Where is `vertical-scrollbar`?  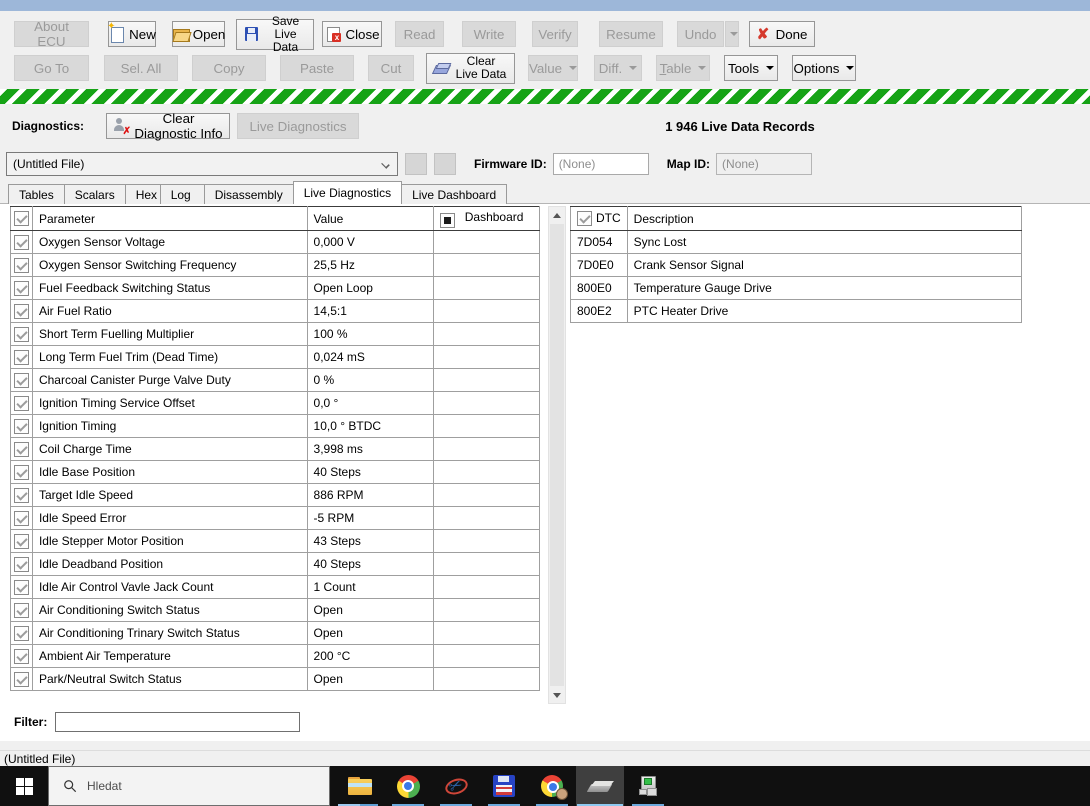 vertical-scrollbar is located at coordinates (557, 455).